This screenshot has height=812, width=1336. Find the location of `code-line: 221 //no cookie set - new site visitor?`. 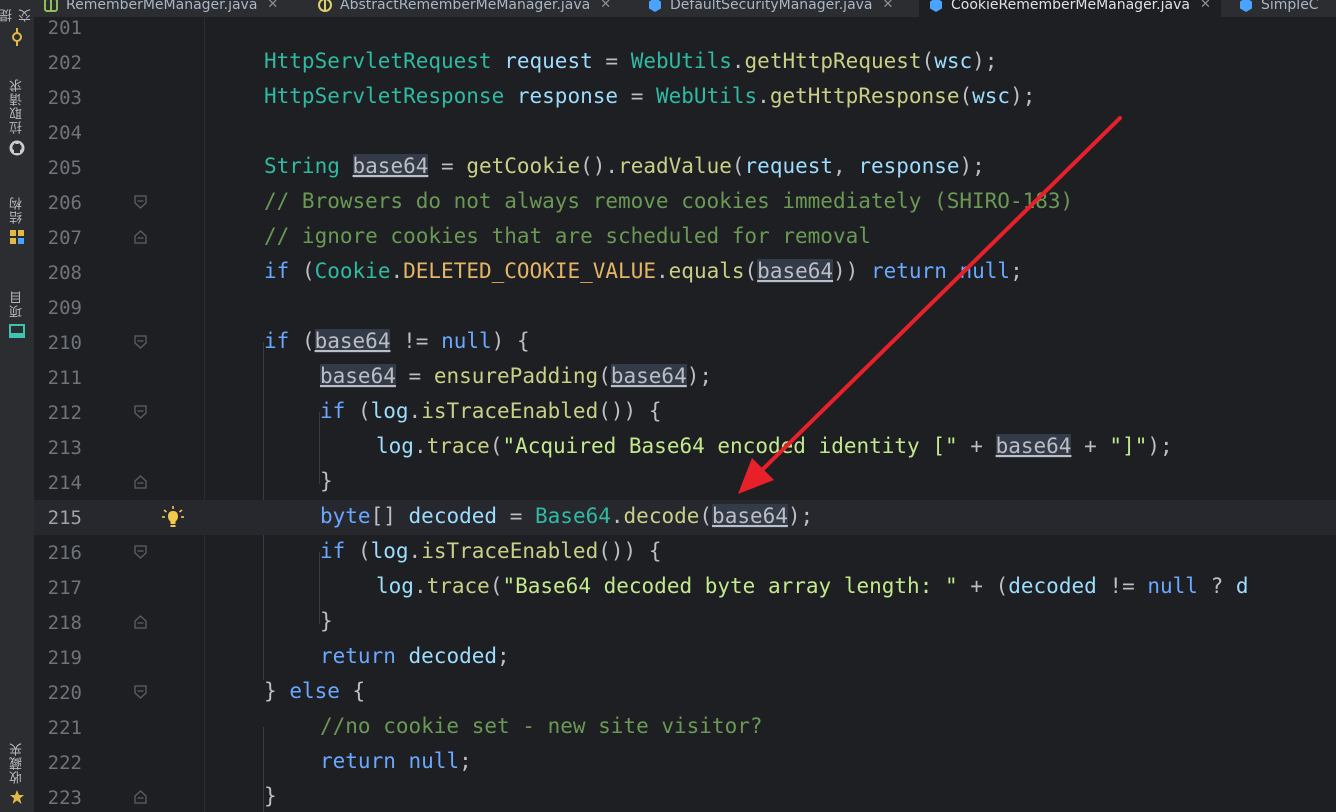

code-line: 221 //no cookie set - new site visitor? is located at coordinates (685, 727).